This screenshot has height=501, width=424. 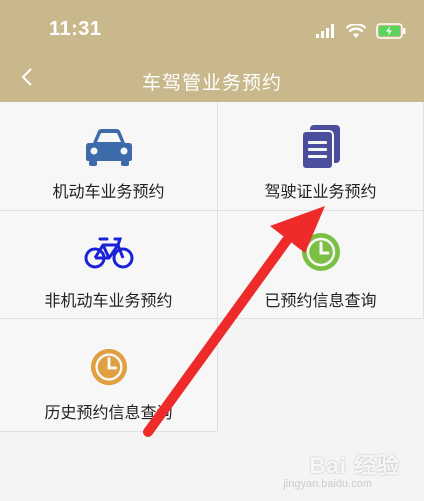 What do you see at coordinates (108, 301) in the screenshot?
I see `service-label: 非机动车业务预约` at bounding box center [108, 301].